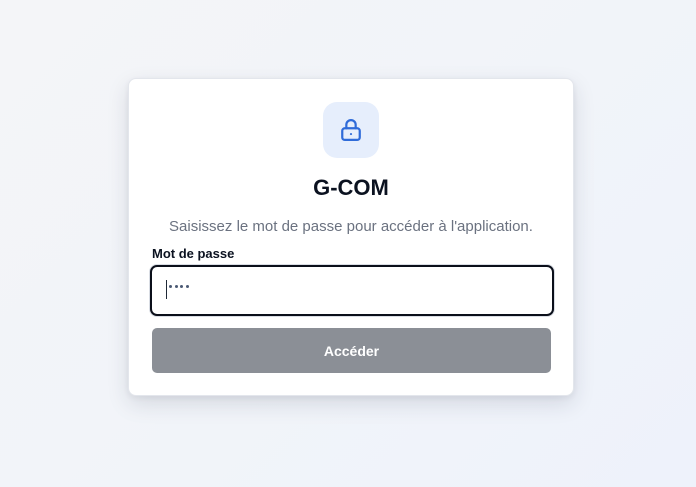 The height and width of the screenshot is (487, 696). What do you see at coordinates (166, 289) in the screenshot?
I see `text-caret` at bounding box center [166, 289].